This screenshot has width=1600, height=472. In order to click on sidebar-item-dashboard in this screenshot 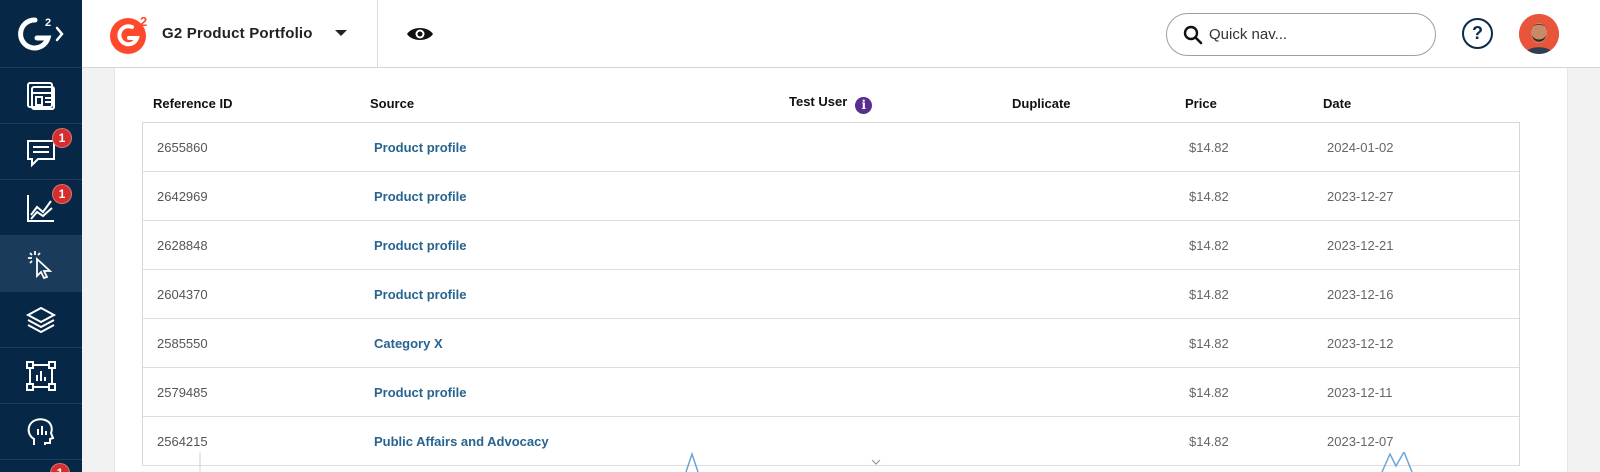, I will do `click(41, 96)`.